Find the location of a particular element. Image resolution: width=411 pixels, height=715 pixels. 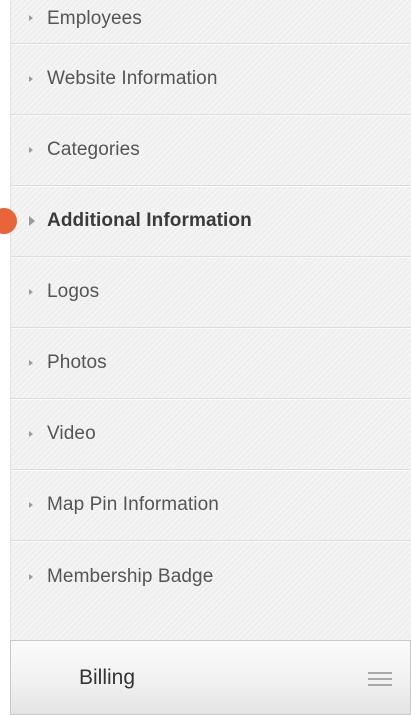

nav-item-label: Categories is located at coordinates (93, 149).